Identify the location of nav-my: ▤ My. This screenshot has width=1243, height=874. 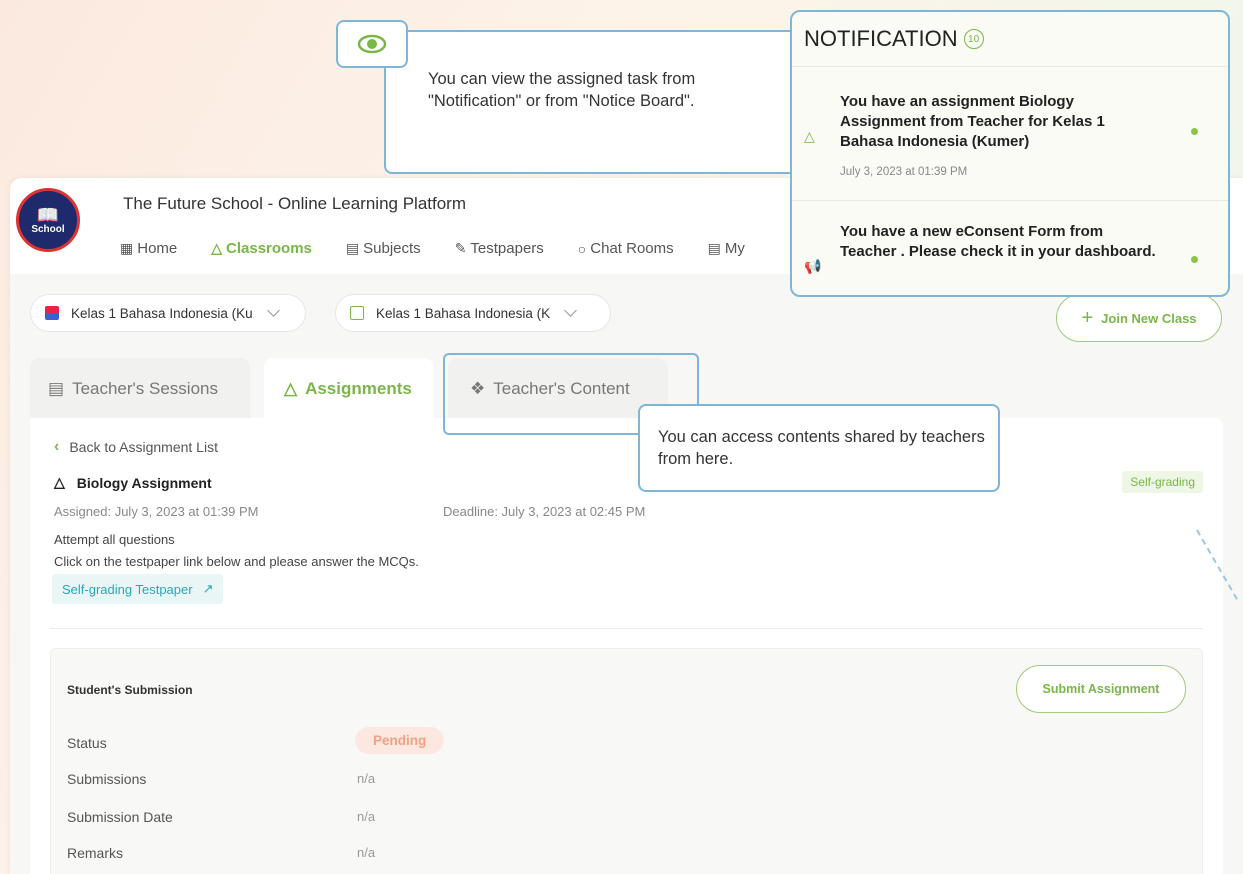
(726, 248).